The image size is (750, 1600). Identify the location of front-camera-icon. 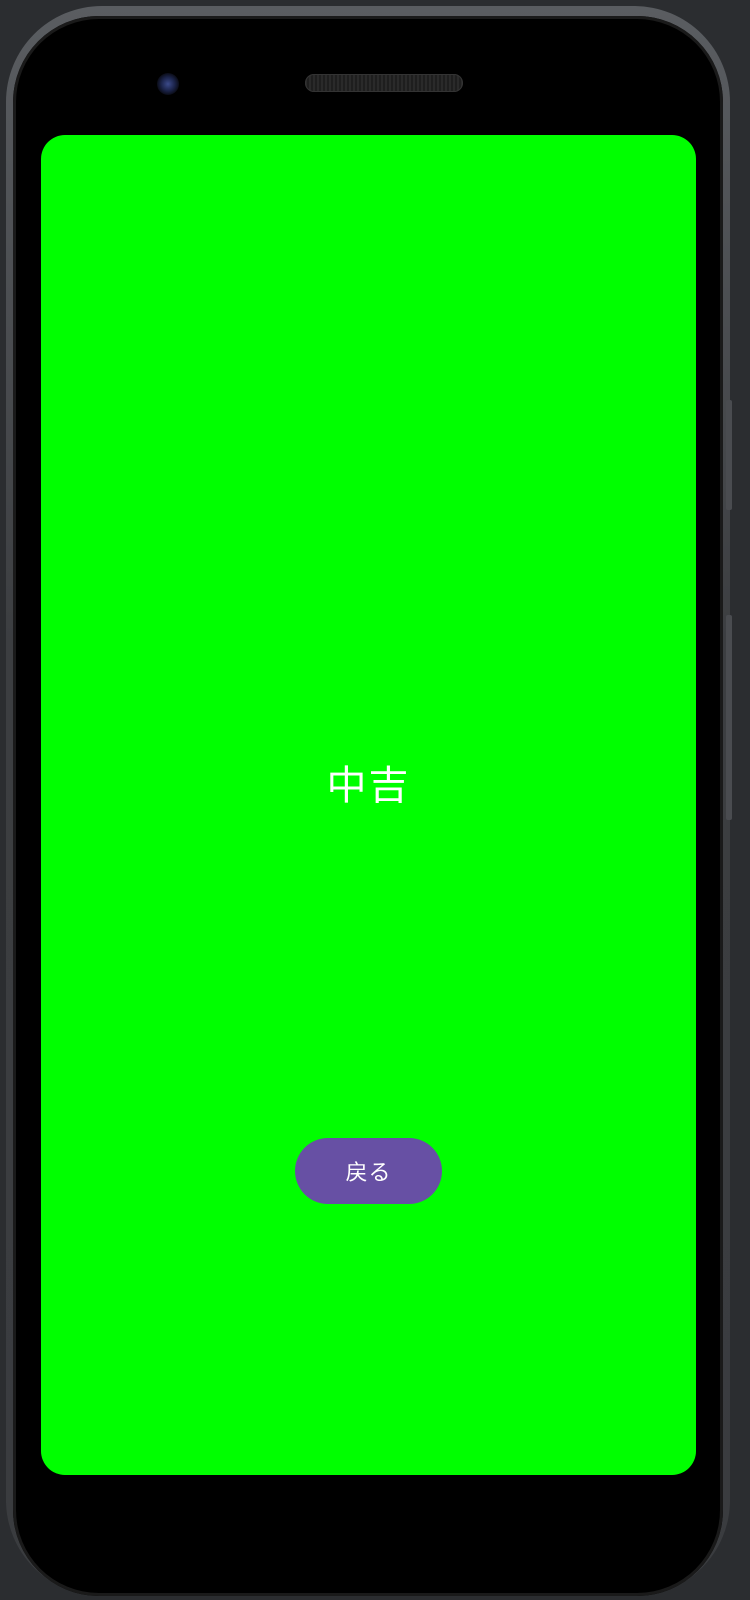
(168, 84).